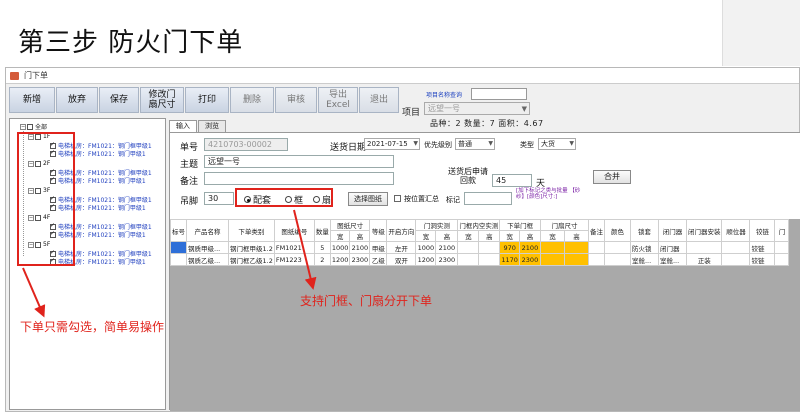 The height and width of the screenshot is (412, 800). What do you see at coordinates (612, 177) in the screenshot?
I see `merge-button: 合并` at bounding box center [612, 177].